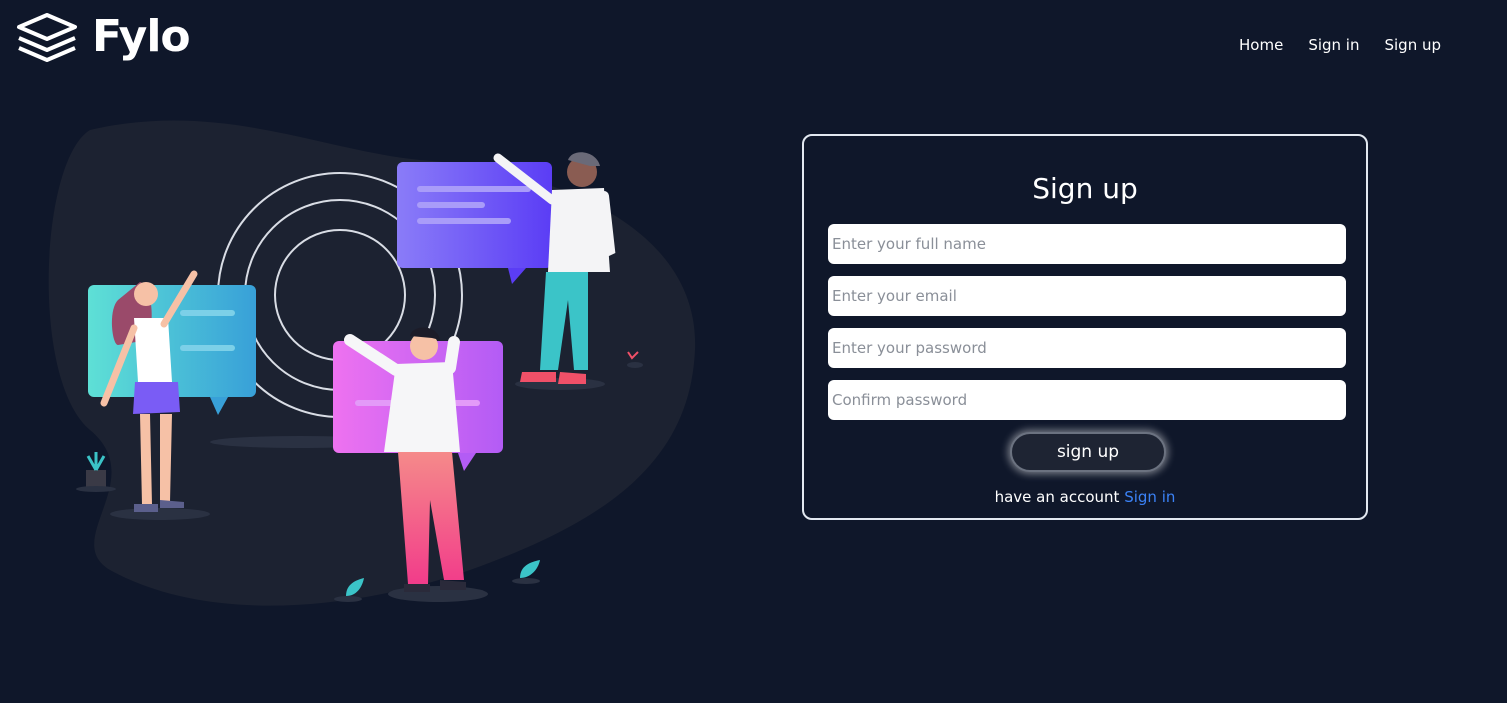 The width and height of the screenshot is (1507, 703). I want to click on nav-signin-link: Sign in, so click(1333, 45).